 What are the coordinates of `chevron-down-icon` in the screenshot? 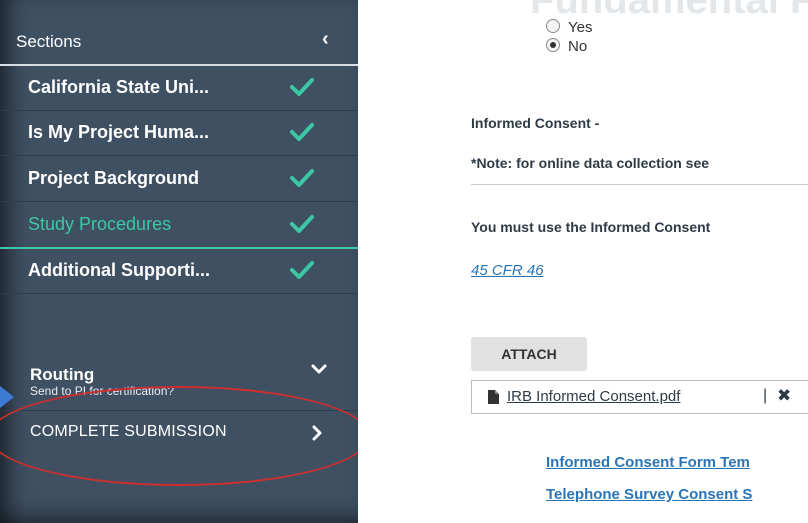 It's located at (319, 369).